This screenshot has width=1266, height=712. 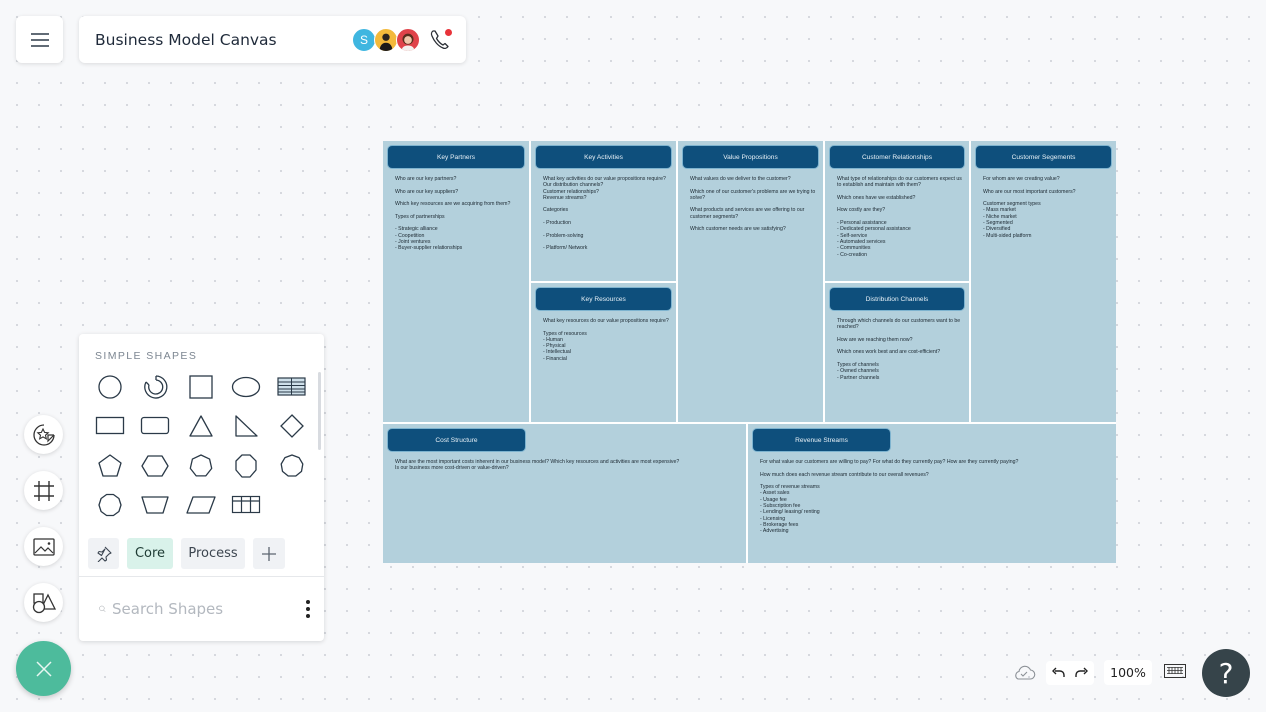 What do you see at coordinates (1043, 157) in the screenshot?
I see `section-title: Customer Segements` at bounding box center [1043, 157].